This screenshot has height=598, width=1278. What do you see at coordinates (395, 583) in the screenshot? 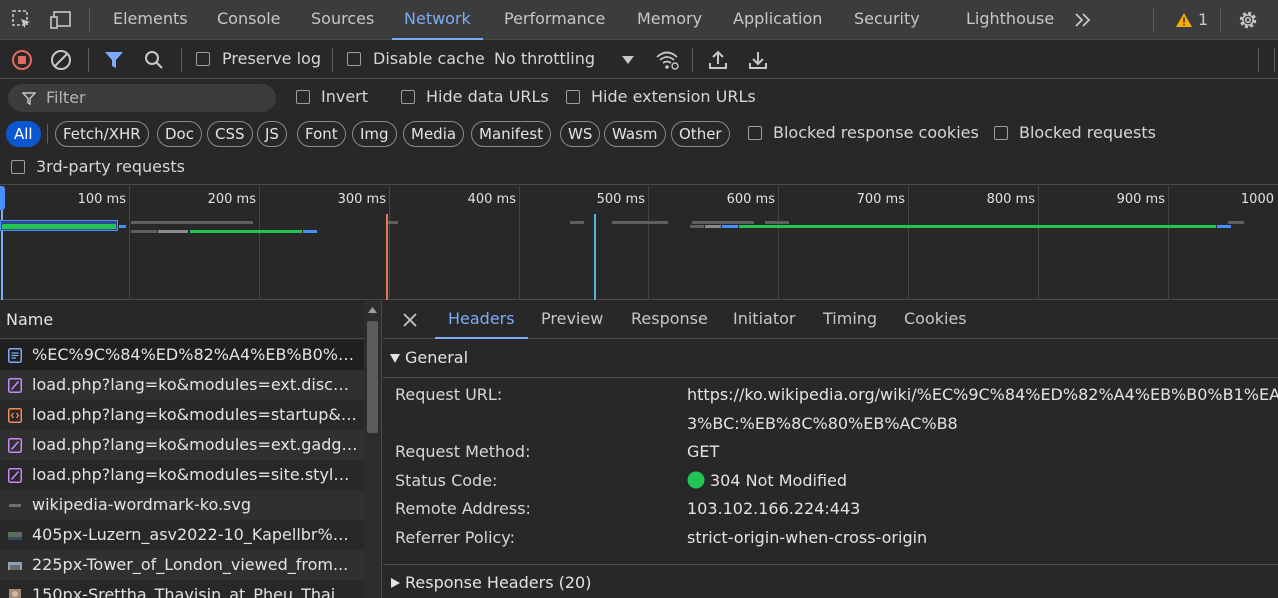
I see `triangle-right-icon` at bounding box center [395, 583].